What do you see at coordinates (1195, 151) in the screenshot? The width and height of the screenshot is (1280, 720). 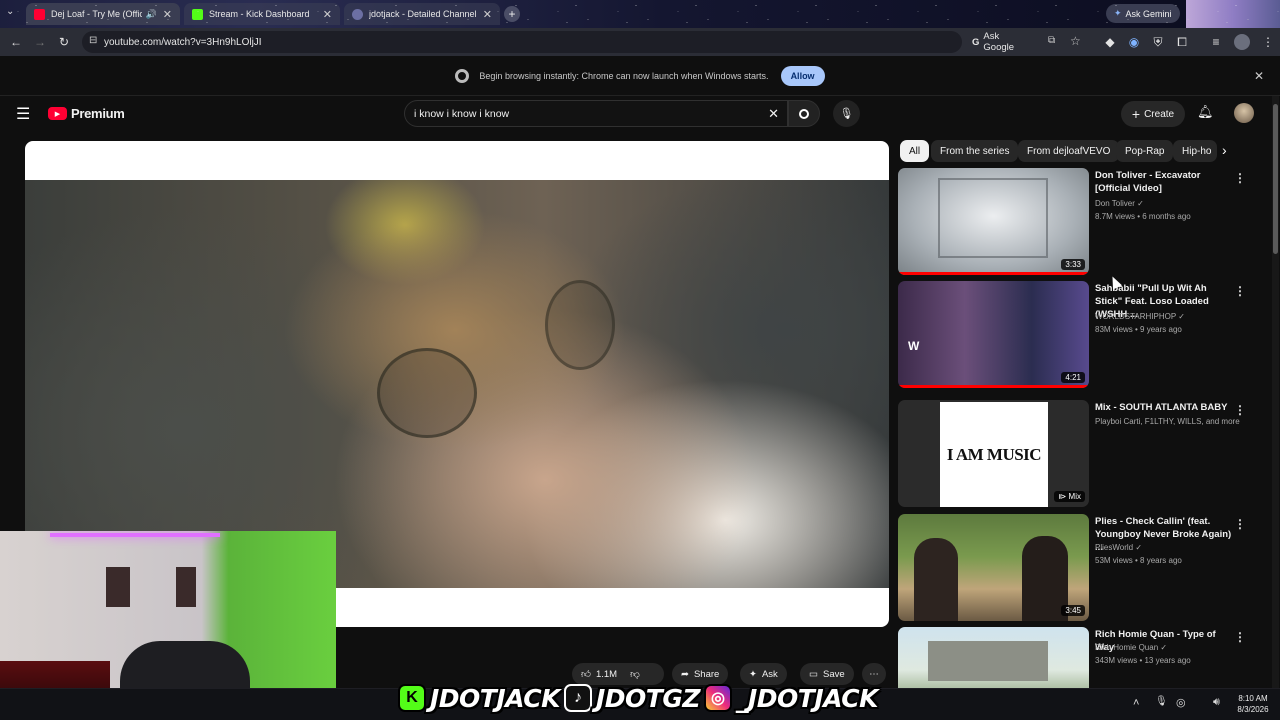 I see `chip-hip-hop: Hip-ho` at bounding box center [1195, 151].